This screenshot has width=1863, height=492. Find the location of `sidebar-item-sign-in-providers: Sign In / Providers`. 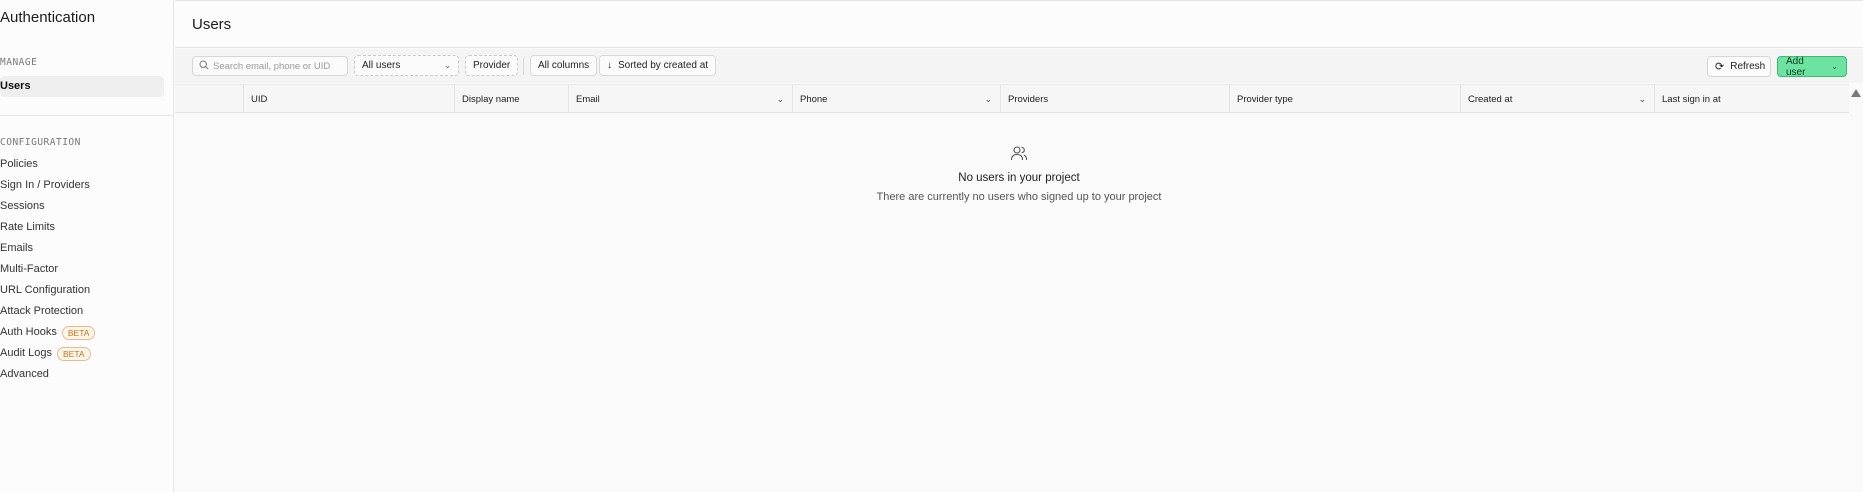

sidebar-item-sign-in-providers: Sign In / Providers is located at coordinates (82, 185).